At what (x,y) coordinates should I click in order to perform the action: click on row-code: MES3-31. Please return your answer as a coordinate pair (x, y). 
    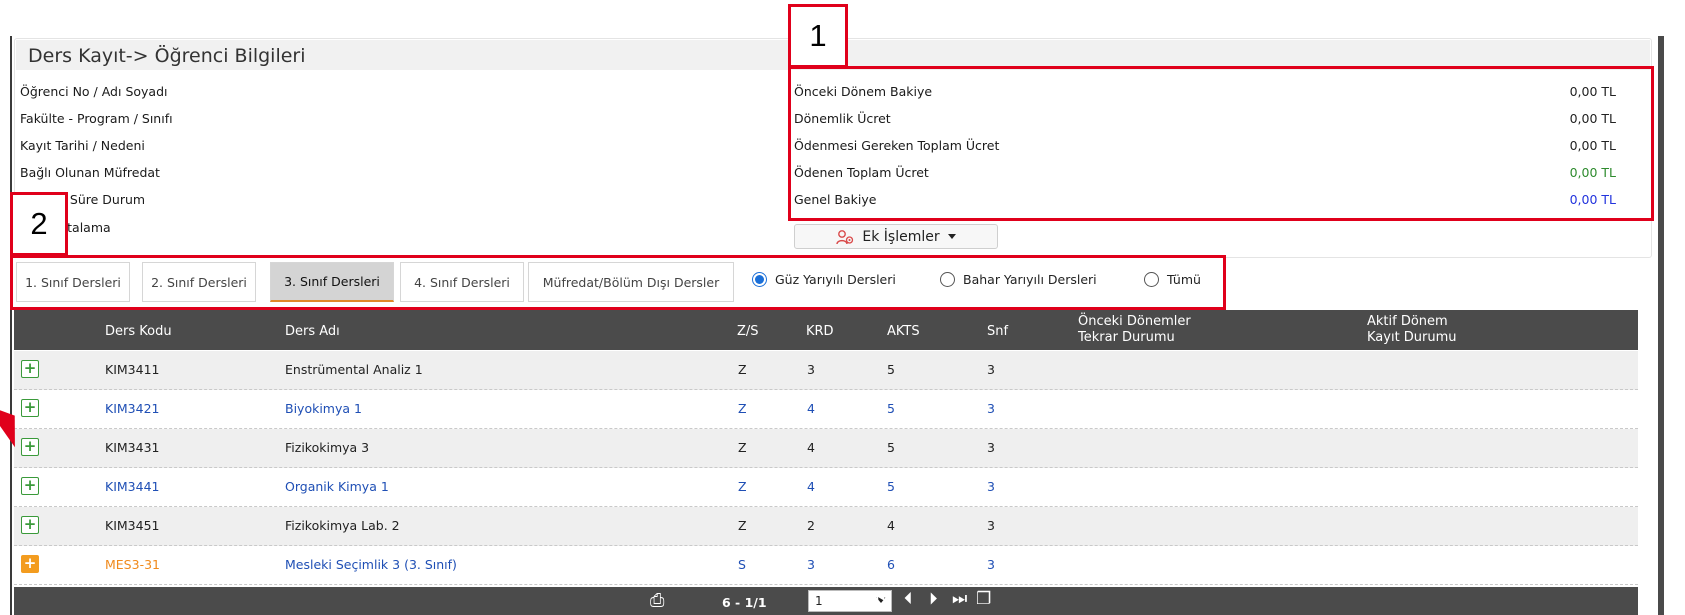
    Looking at the image, I should click on (132, 564).